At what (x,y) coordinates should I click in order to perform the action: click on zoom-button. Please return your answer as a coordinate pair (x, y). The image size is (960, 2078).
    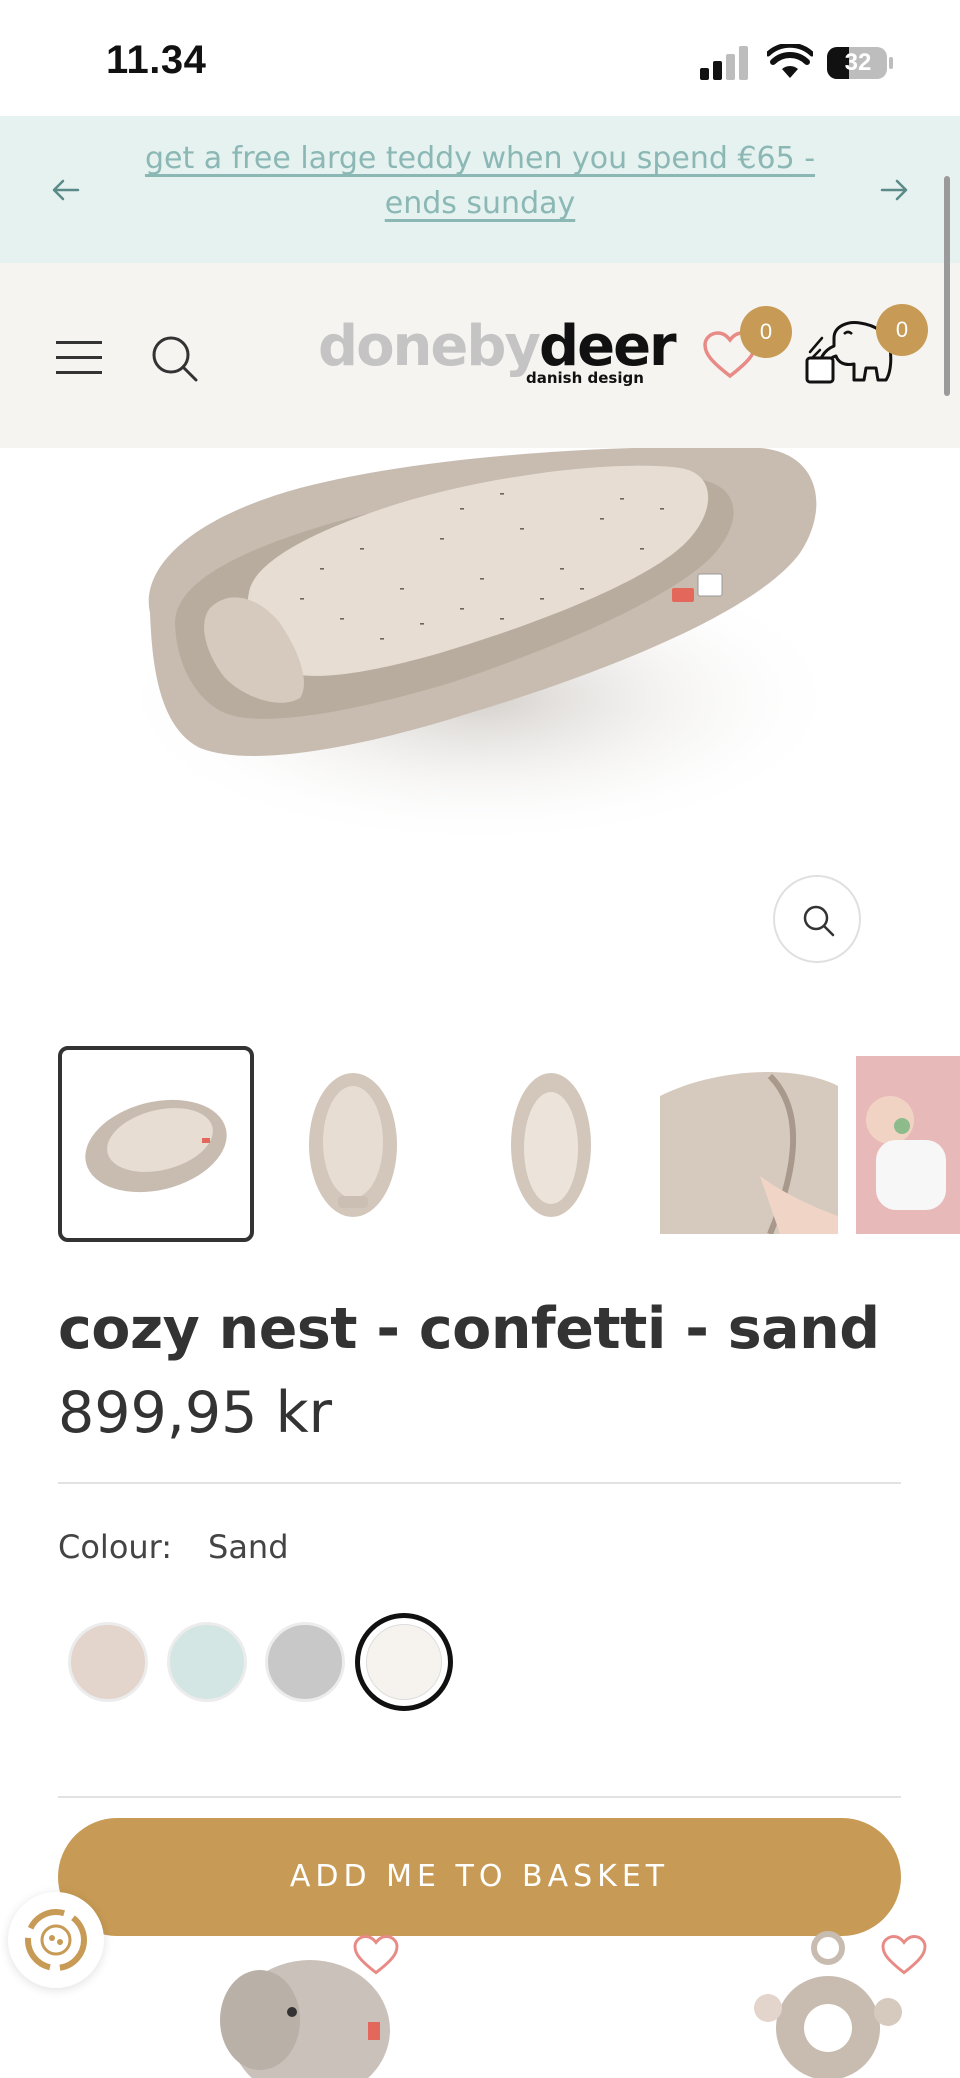
    Looking at the image, I should click on (817, 919).